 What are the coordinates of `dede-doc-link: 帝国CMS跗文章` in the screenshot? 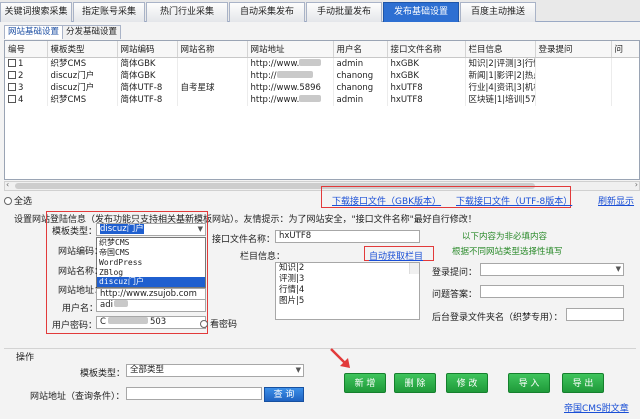 It's located at (596, 407).